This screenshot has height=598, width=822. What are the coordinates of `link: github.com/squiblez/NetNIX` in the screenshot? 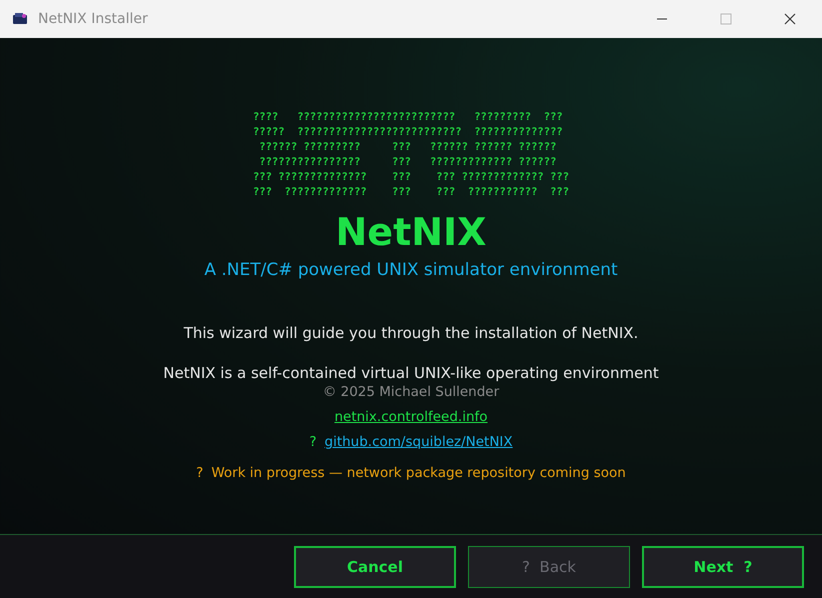 It's located at (418, 442).